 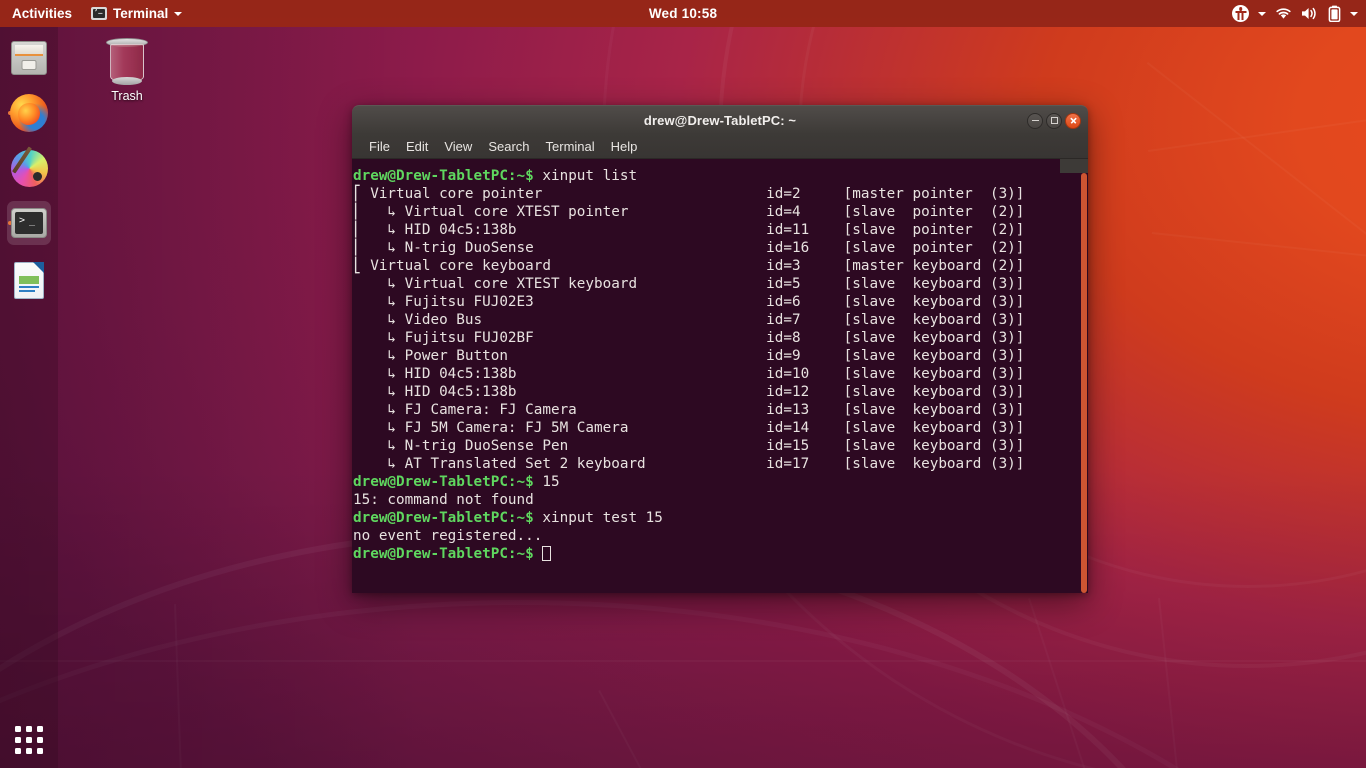 What do you see at coordinates (1283, 13) in the screenshot?
I see `wifi-icon` at bounding box center [1283, 13].